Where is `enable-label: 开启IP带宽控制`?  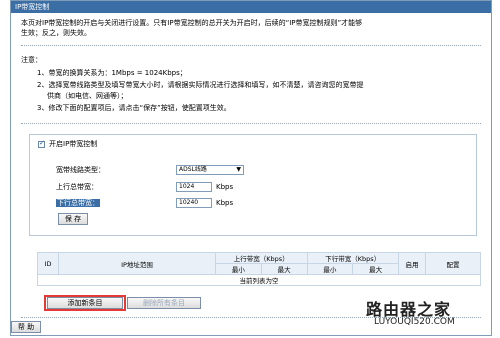
enable-label: 开启IP带宽控制 is located at coordinates (73, 144).